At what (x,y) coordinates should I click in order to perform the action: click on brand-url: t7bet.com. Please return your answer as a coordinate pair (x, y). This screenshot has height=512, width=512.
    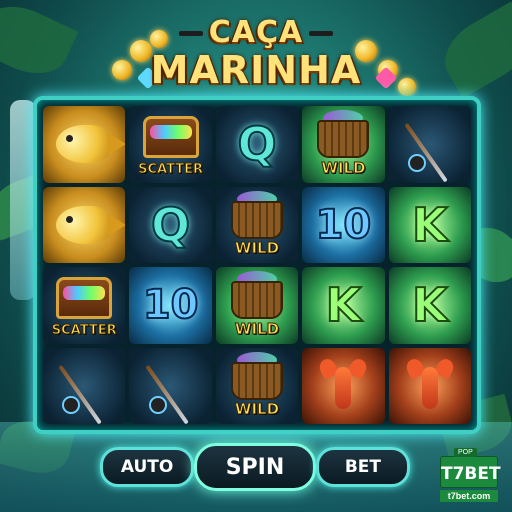
    Looking at the image, I should click on (469, 496).